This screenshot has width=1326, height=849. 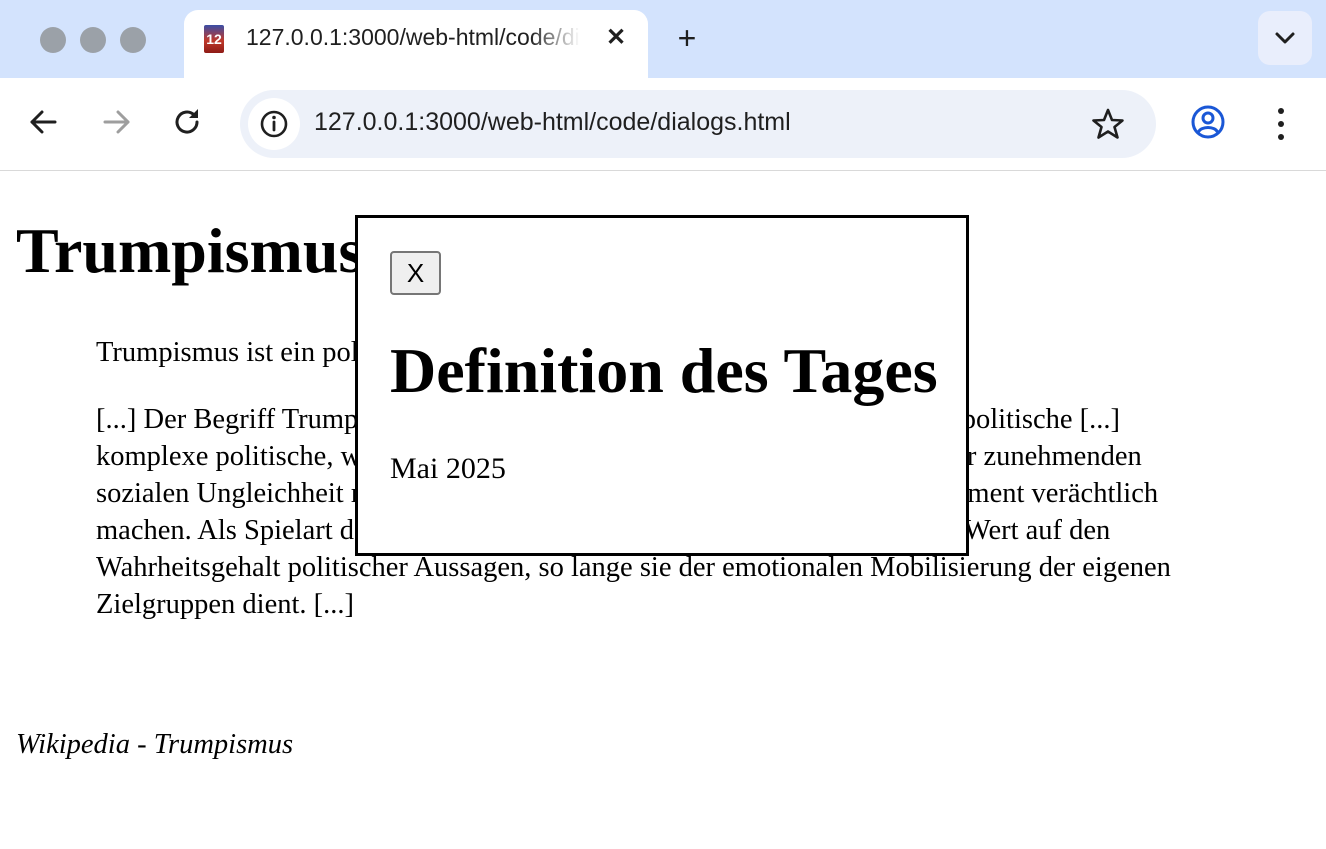 I want to click on chevron-down-icon, so click(x=1285, y=38).